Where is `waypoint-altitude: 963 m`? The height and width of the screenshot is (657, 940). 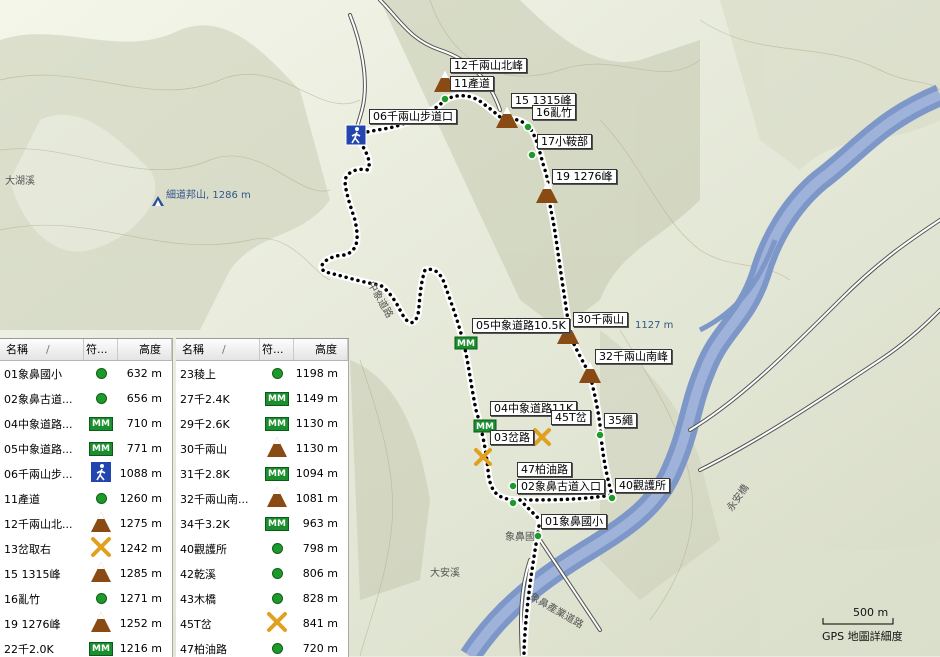 waypoint-altitude: 963 m is located at coordinates (320, 523).